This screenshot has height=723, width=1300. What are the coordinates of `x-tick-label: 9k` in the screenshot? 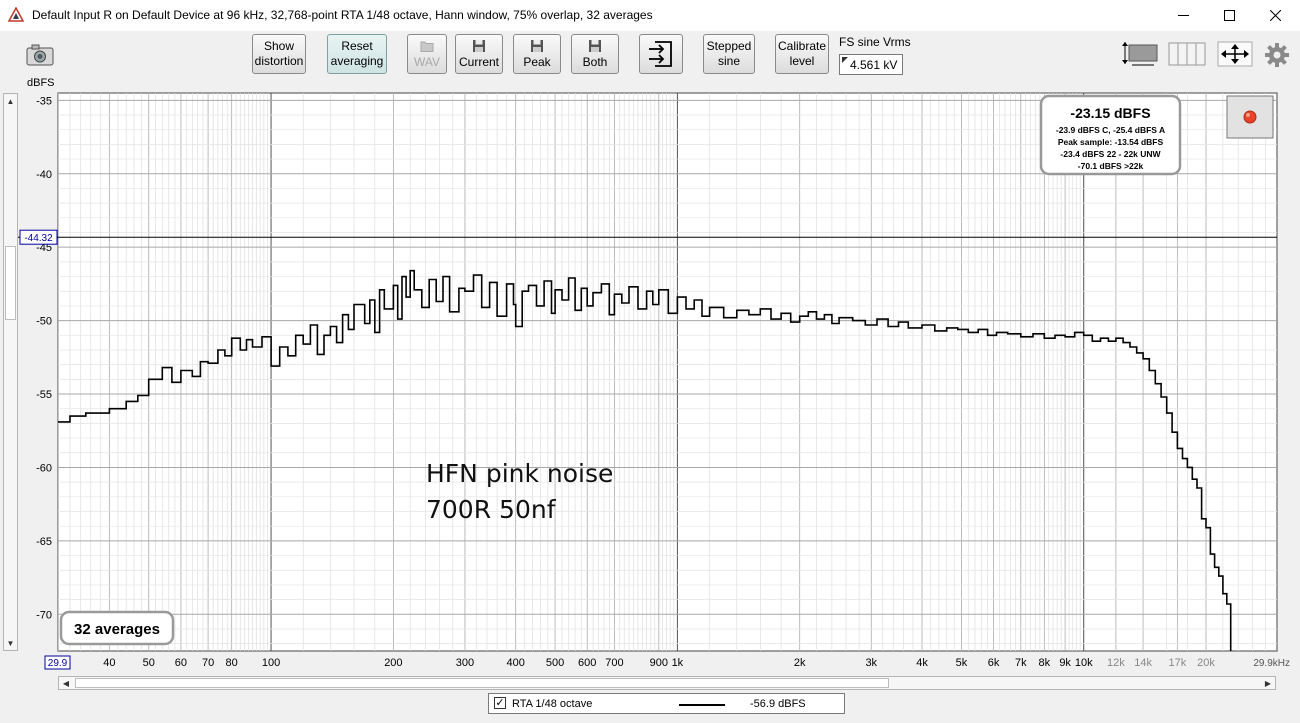 It's located at (1065, 663).